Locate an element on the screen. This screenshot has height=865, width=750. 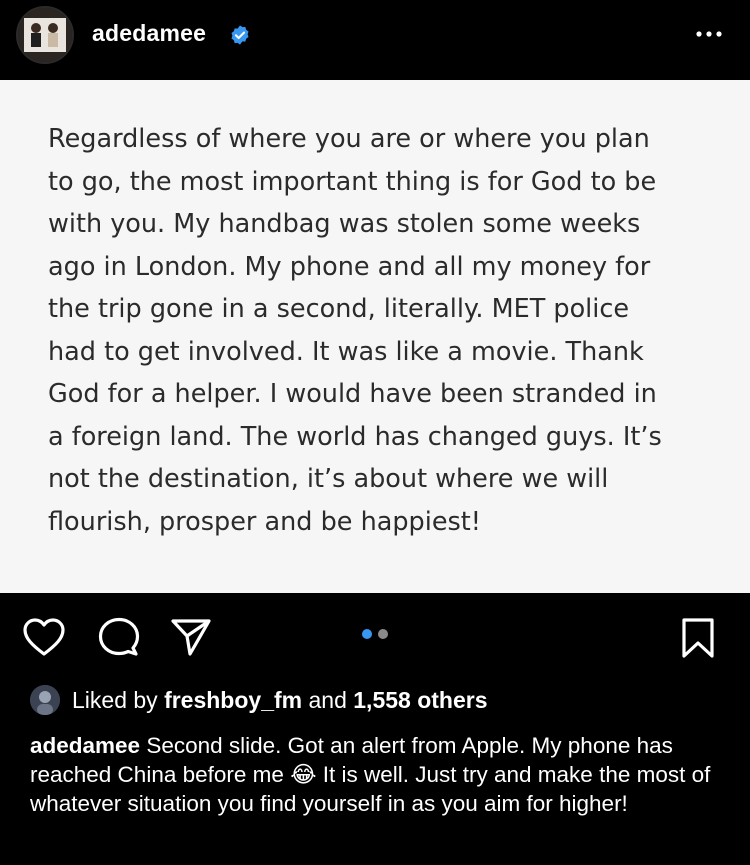
liker-avatar is located at coordinates (45, 700).